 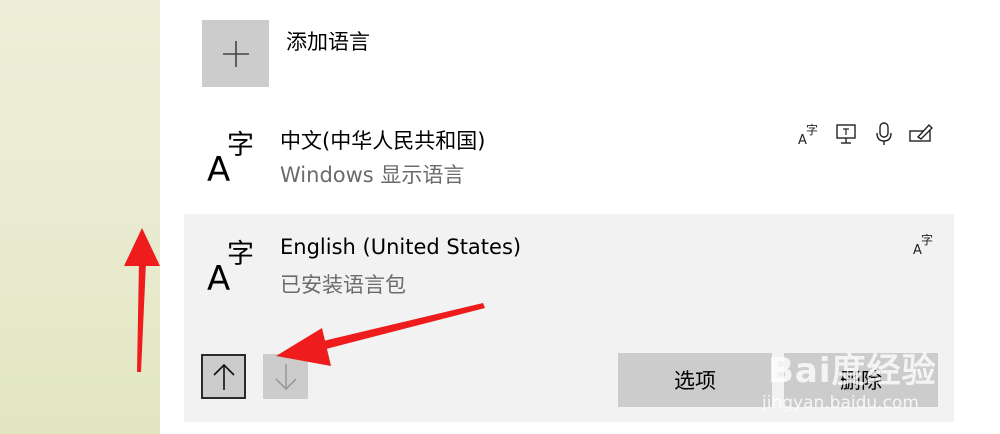 I want to click on options-button: 选项, so click(x=695, y=380).